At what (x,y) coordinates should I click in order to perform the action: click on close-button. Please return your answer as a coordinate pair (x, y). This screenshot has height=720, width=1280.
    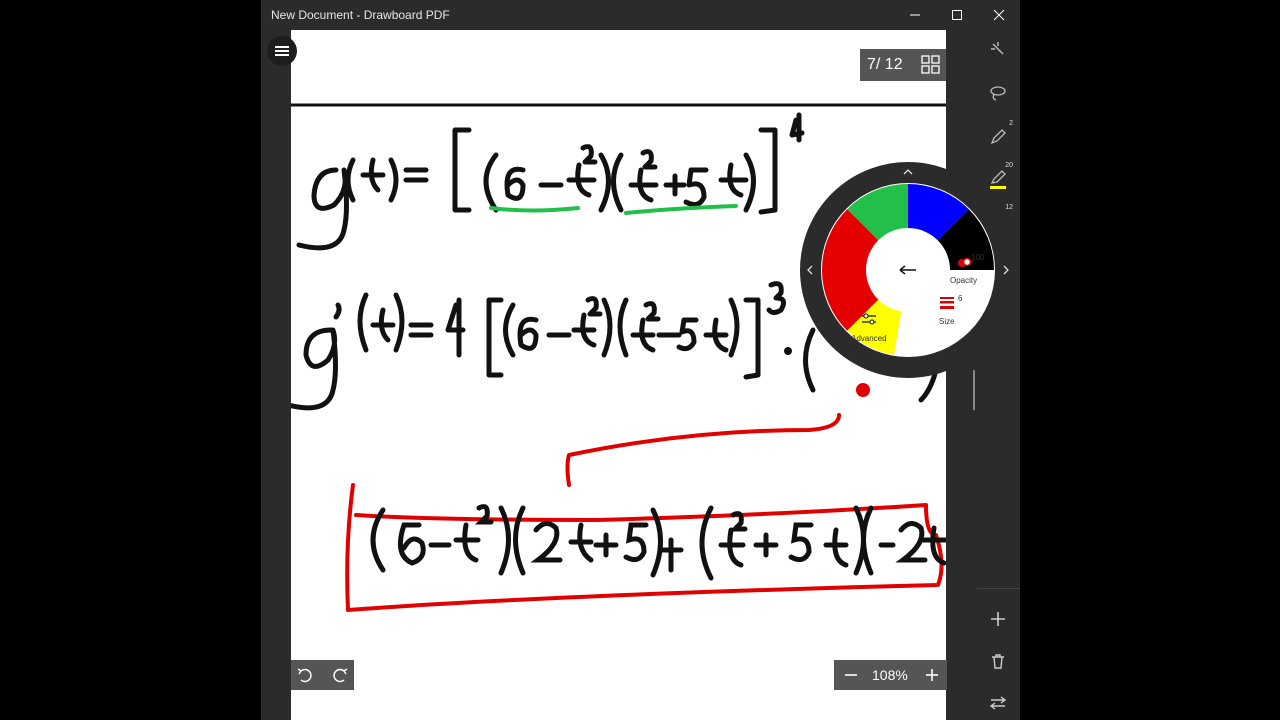
    Looking at the image, I should click on (999, 15).